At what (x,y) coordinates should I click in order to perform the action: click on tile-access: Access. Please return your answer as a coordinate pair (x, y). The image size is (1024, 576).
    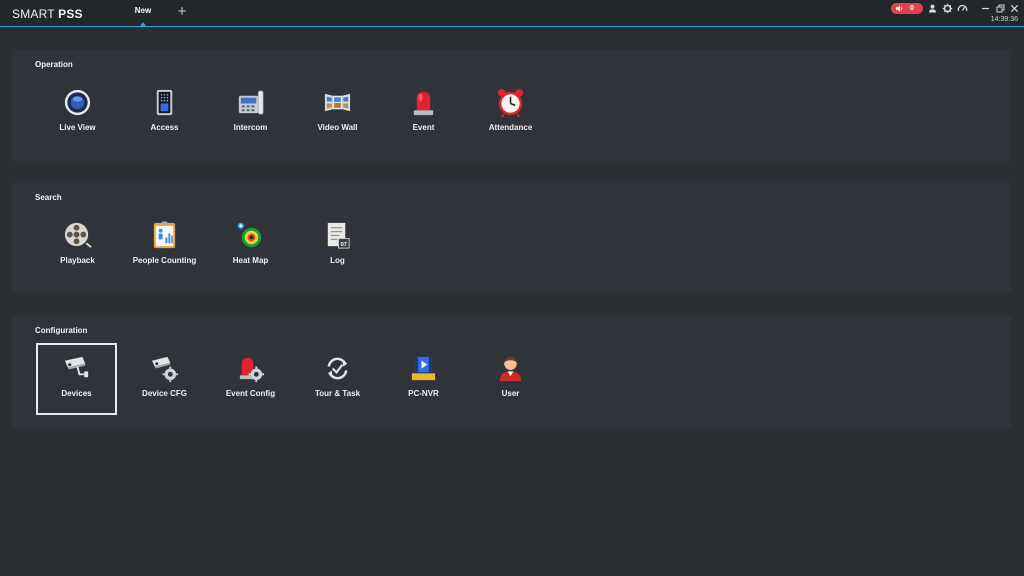
    Looking at the image, I should click on (164, 113).